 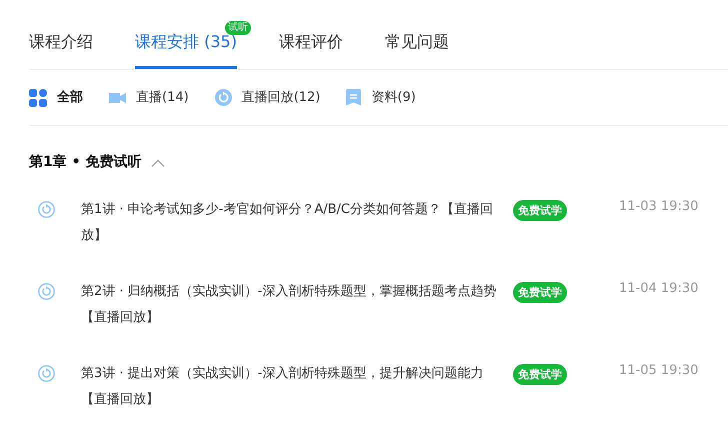 I want to click on grid-icon, so click(x=38, y=97).